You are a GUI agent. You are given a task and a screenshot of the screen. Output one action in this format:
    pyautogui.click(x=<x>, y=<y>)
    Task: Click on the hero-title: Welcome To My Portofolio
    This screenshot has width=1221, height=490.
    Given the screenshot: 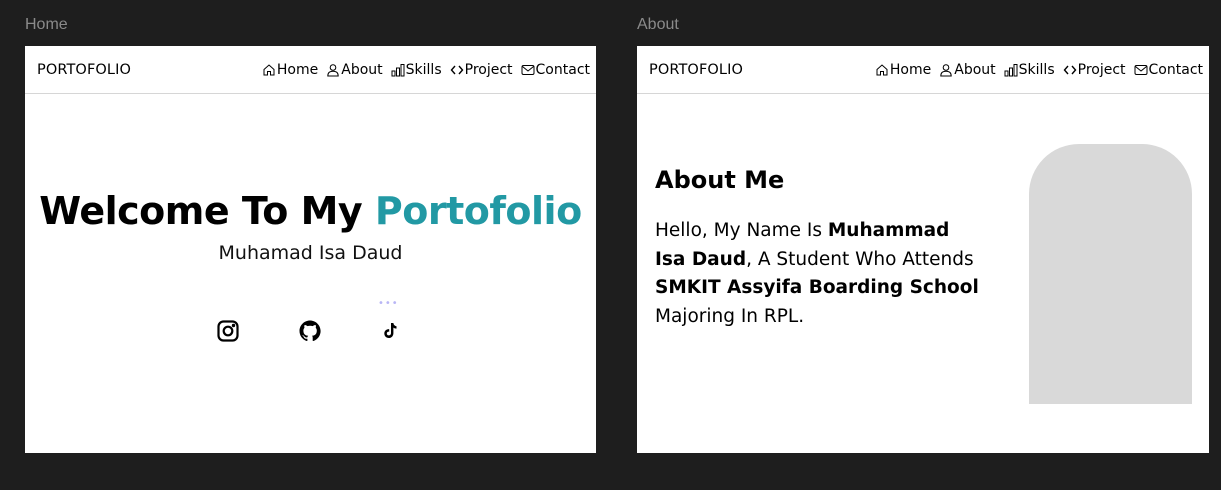 What is the action you would take?
    pyautogui.click(x=310, y=211)
    